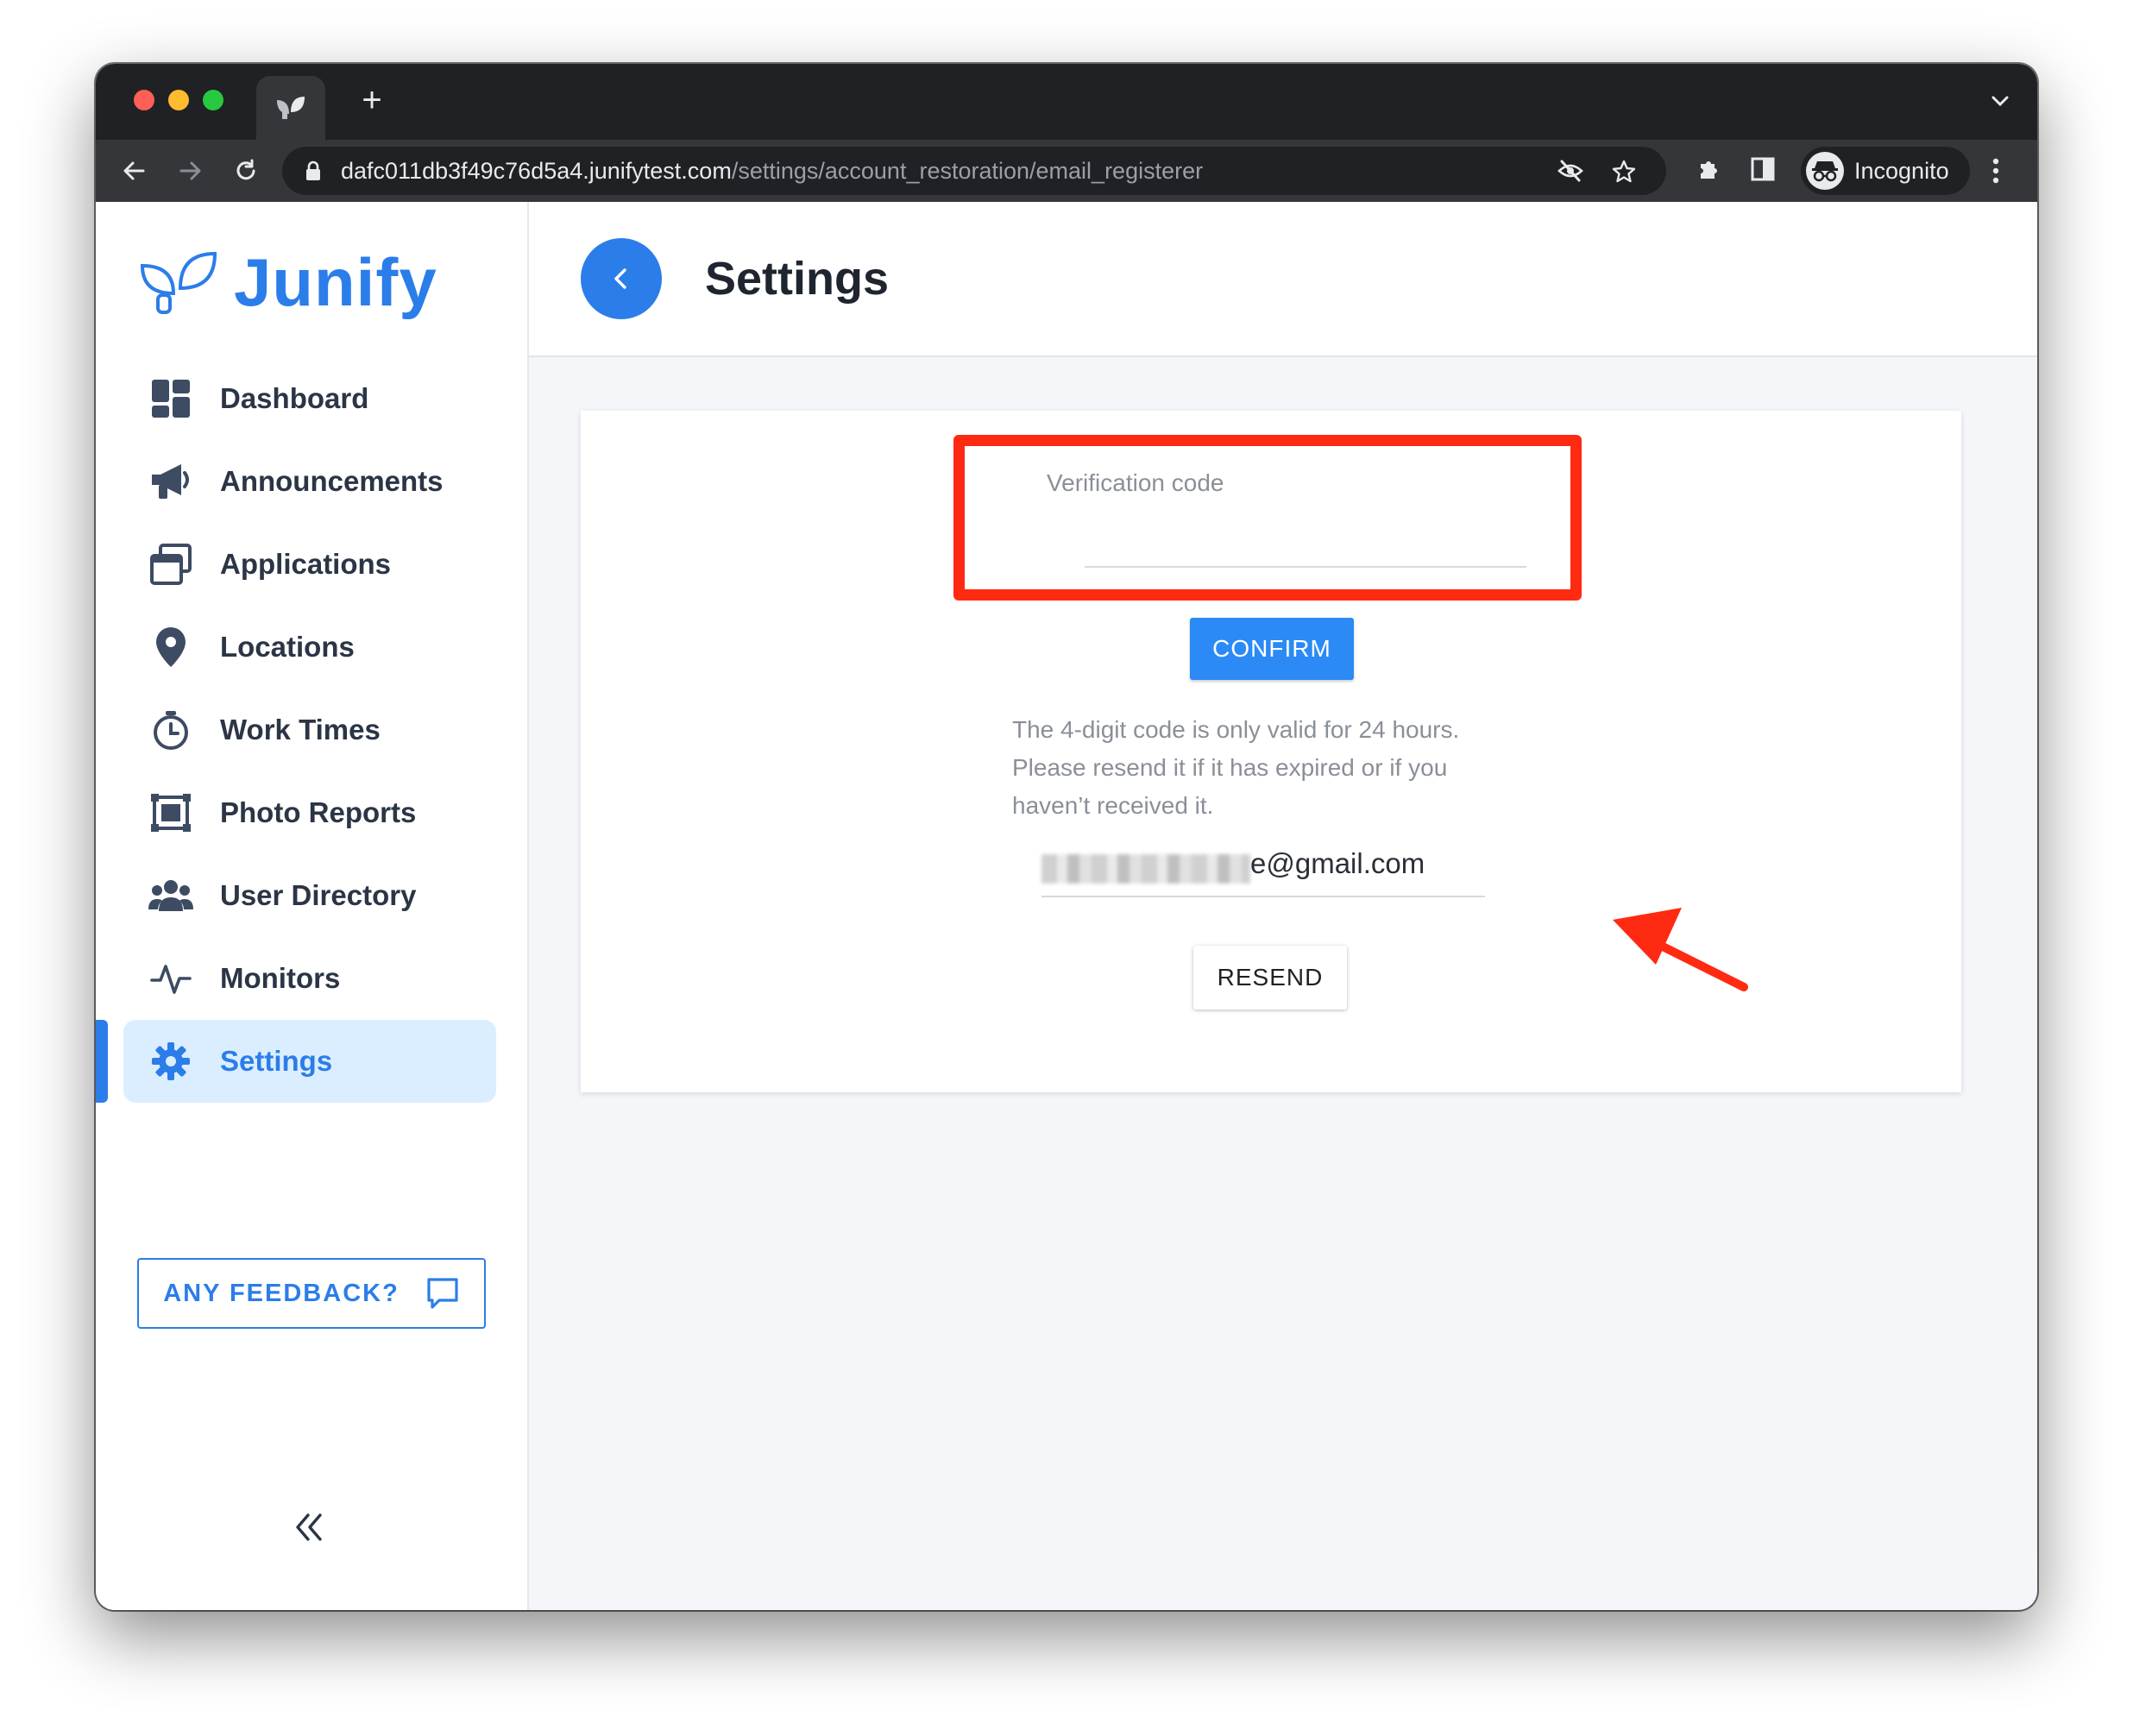 This screenshot has width=2133, height=1736. I want to click on annotation-arrow-icon, so click(1680, 949).